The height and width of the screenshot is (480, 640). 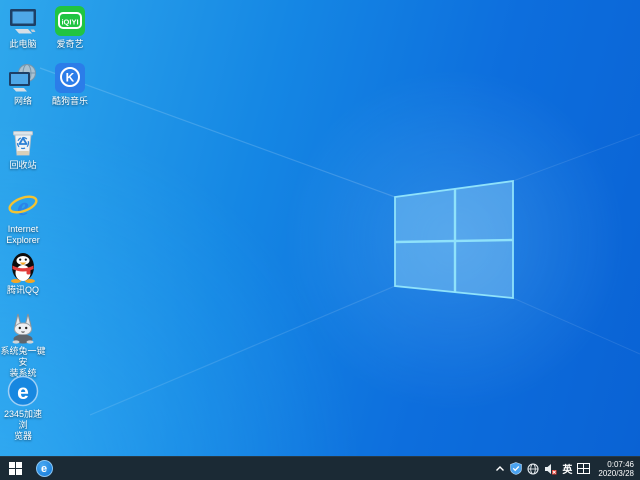 I want to click on security-shield-icon, so click(x=516, y=468).